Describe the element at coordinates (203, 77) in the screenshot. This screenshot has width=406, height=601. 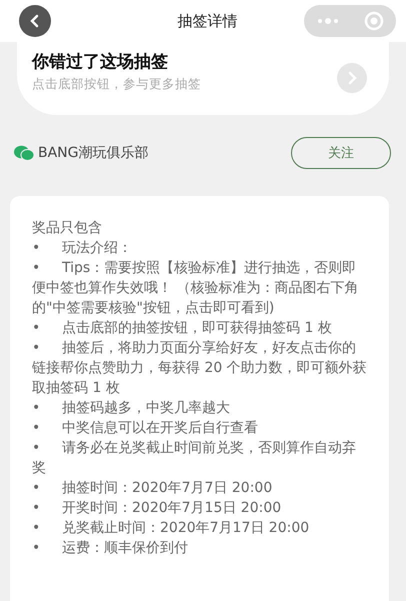
I see `status-card: 你错过了这场抽签 点击底部按钮，参与更多抽签` at that location.